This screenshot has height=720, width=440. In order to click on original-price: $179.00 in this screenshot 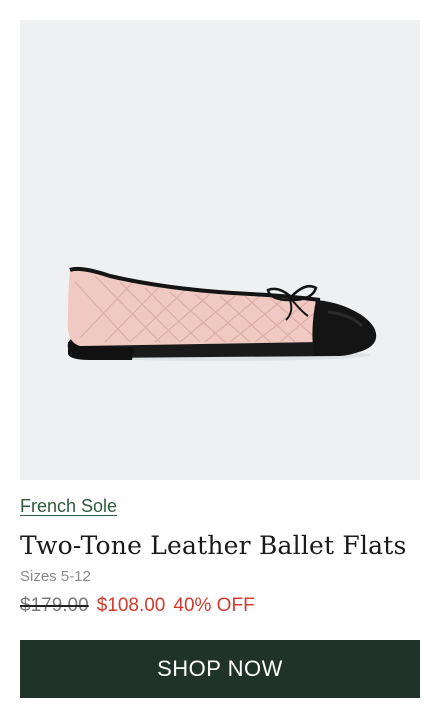, I will do `click(54, 605)`.